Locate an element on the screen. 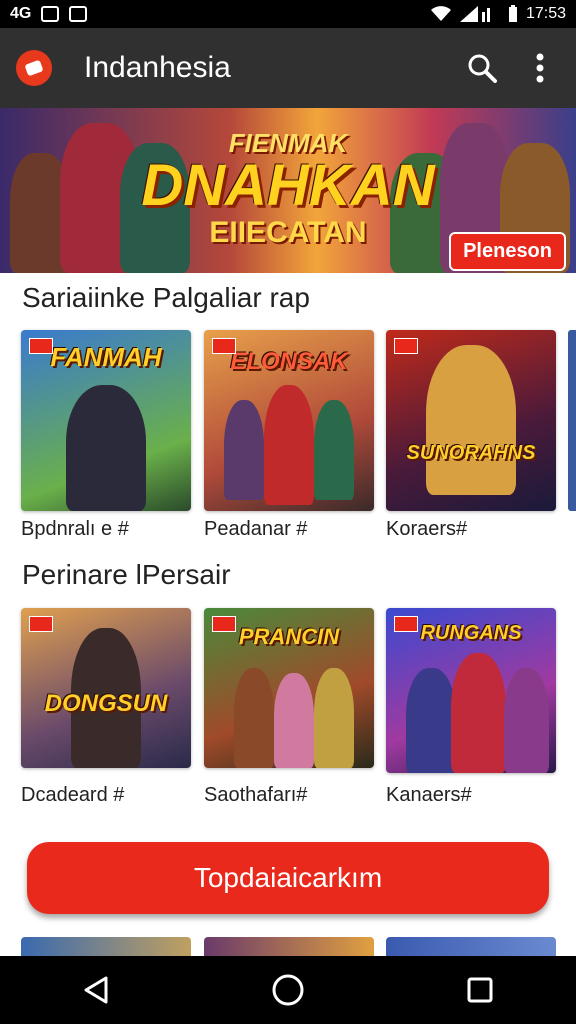 This screenshot has width=576, height=1024. section-title: Perinare lPersair is located at coordinates (126, 574).